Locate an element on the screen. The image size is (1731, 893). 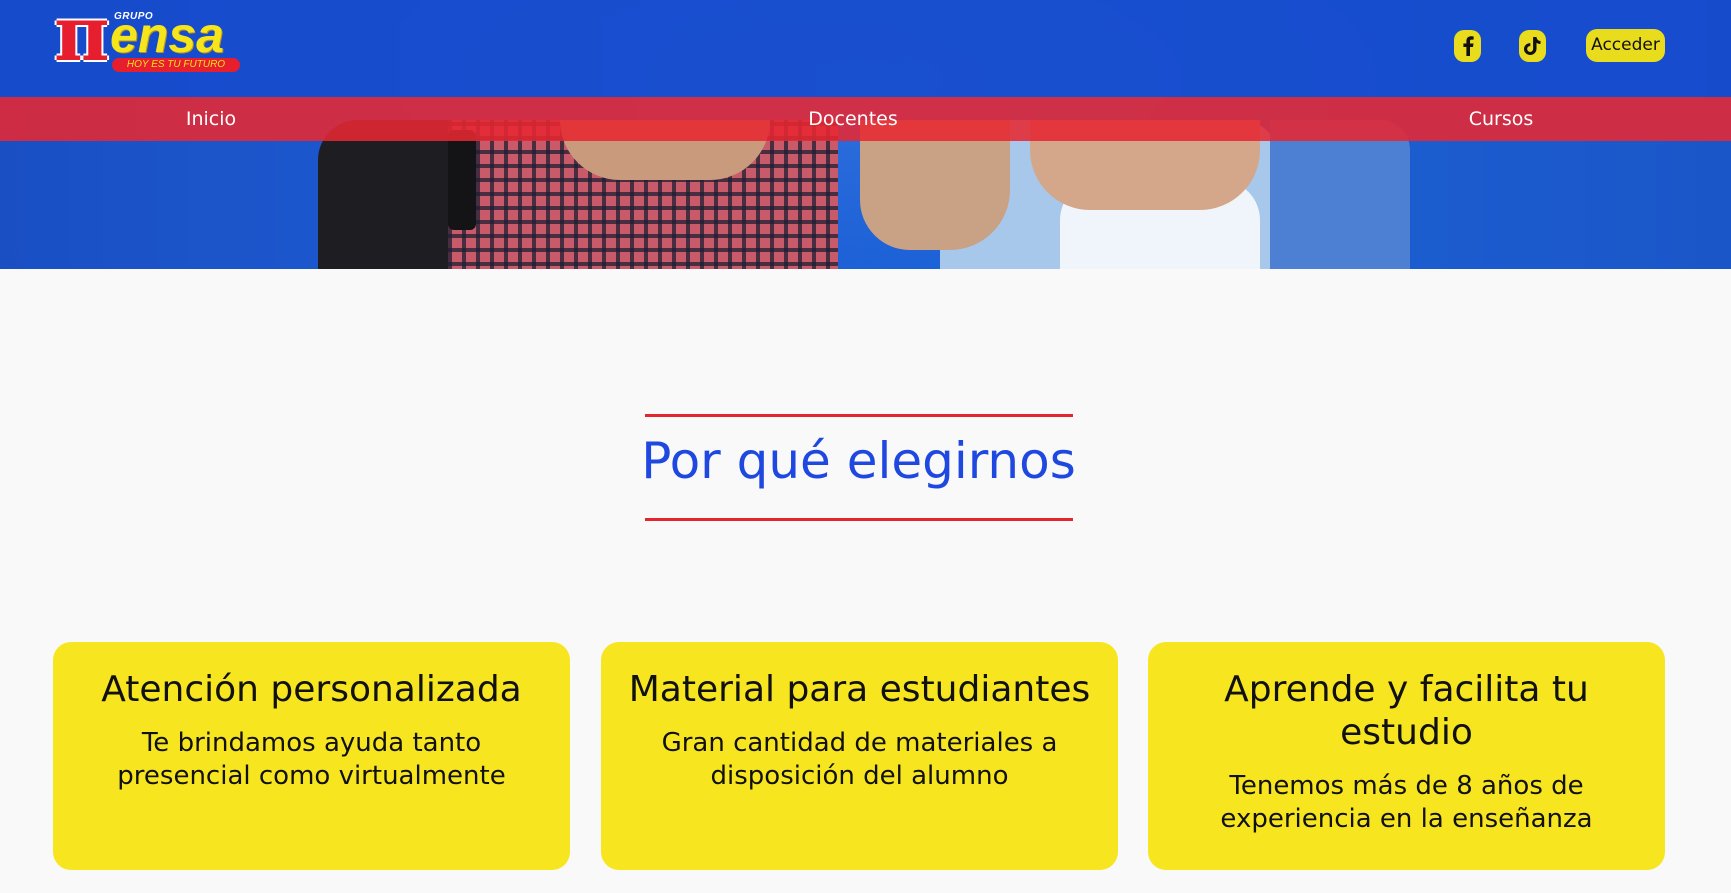
acceder-button: Acceder is located at coordinates (1625, 45).